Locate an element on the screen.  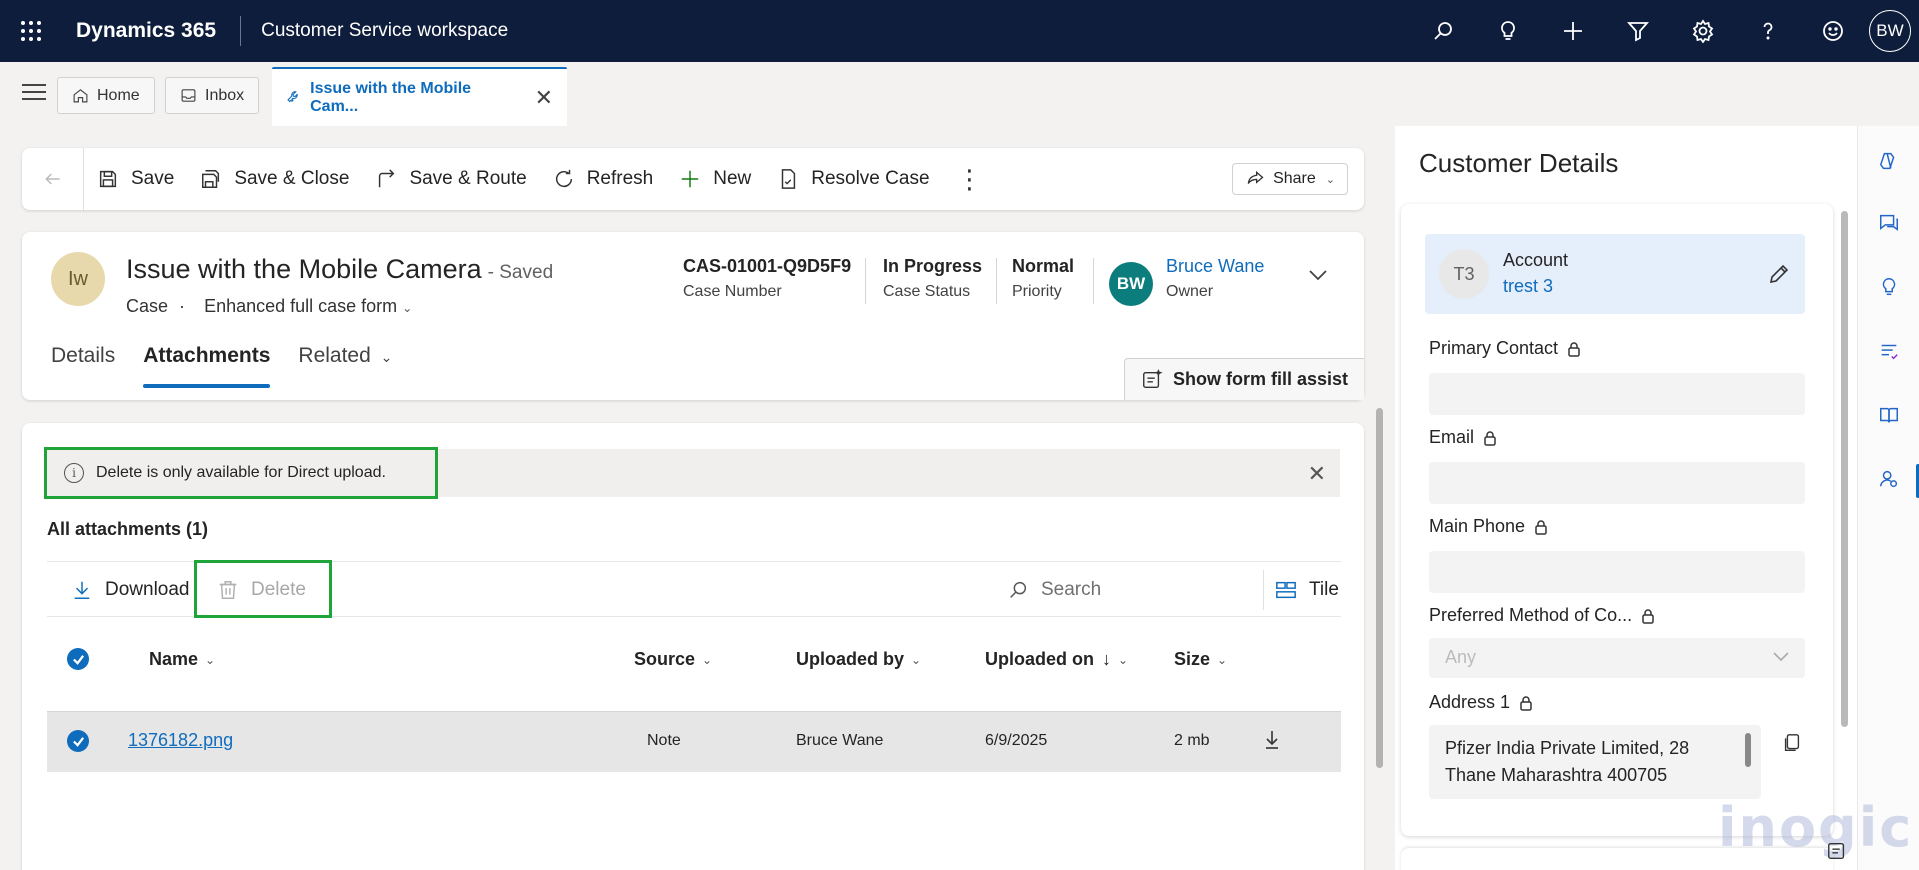
owner-field: Bruce Wane Owner is located at coordinates (1215, 278).